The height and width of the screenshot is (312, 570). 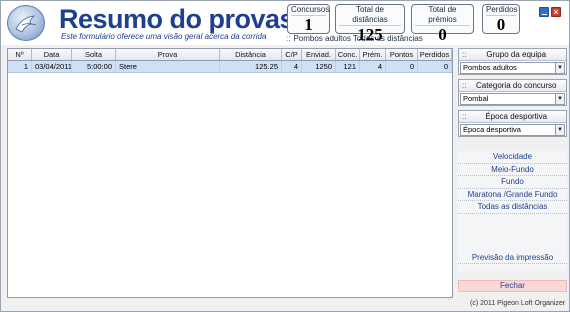 I want to click on link-velocidade: Velocidade, so click(x=512, y=157).